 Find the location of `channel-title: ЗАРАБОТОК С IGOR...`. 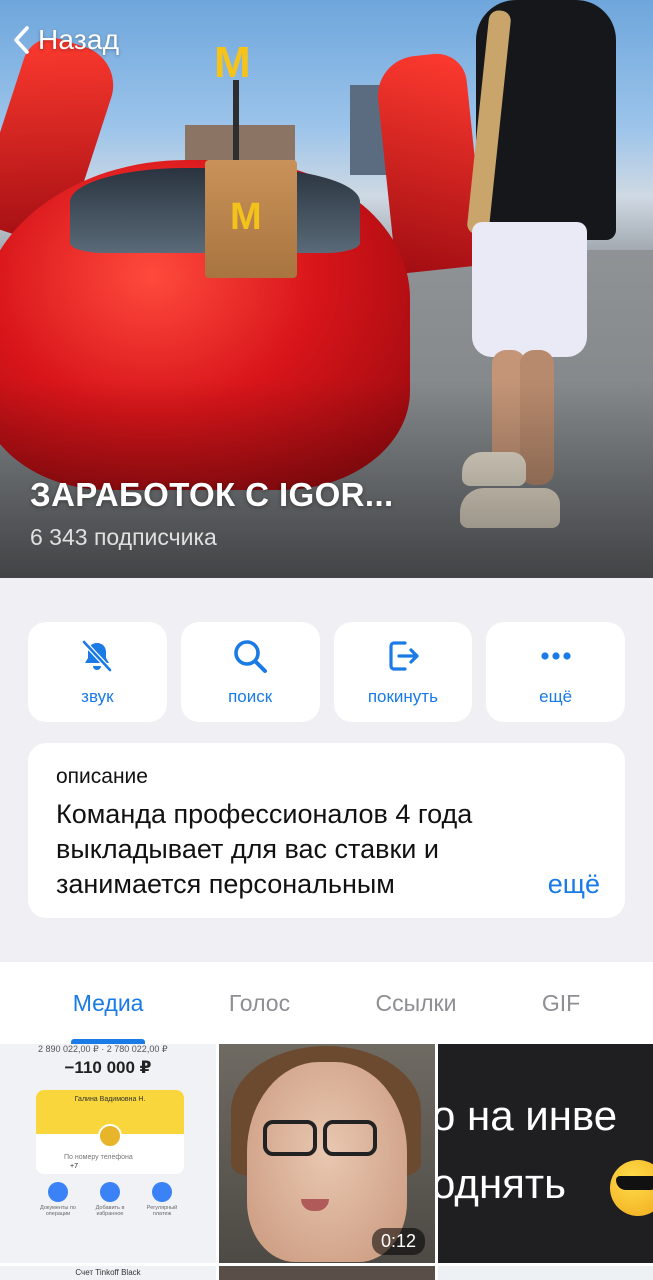

channel-title: ЗАРАБОТОК С IGOR... is located at coordinates (212, 494).